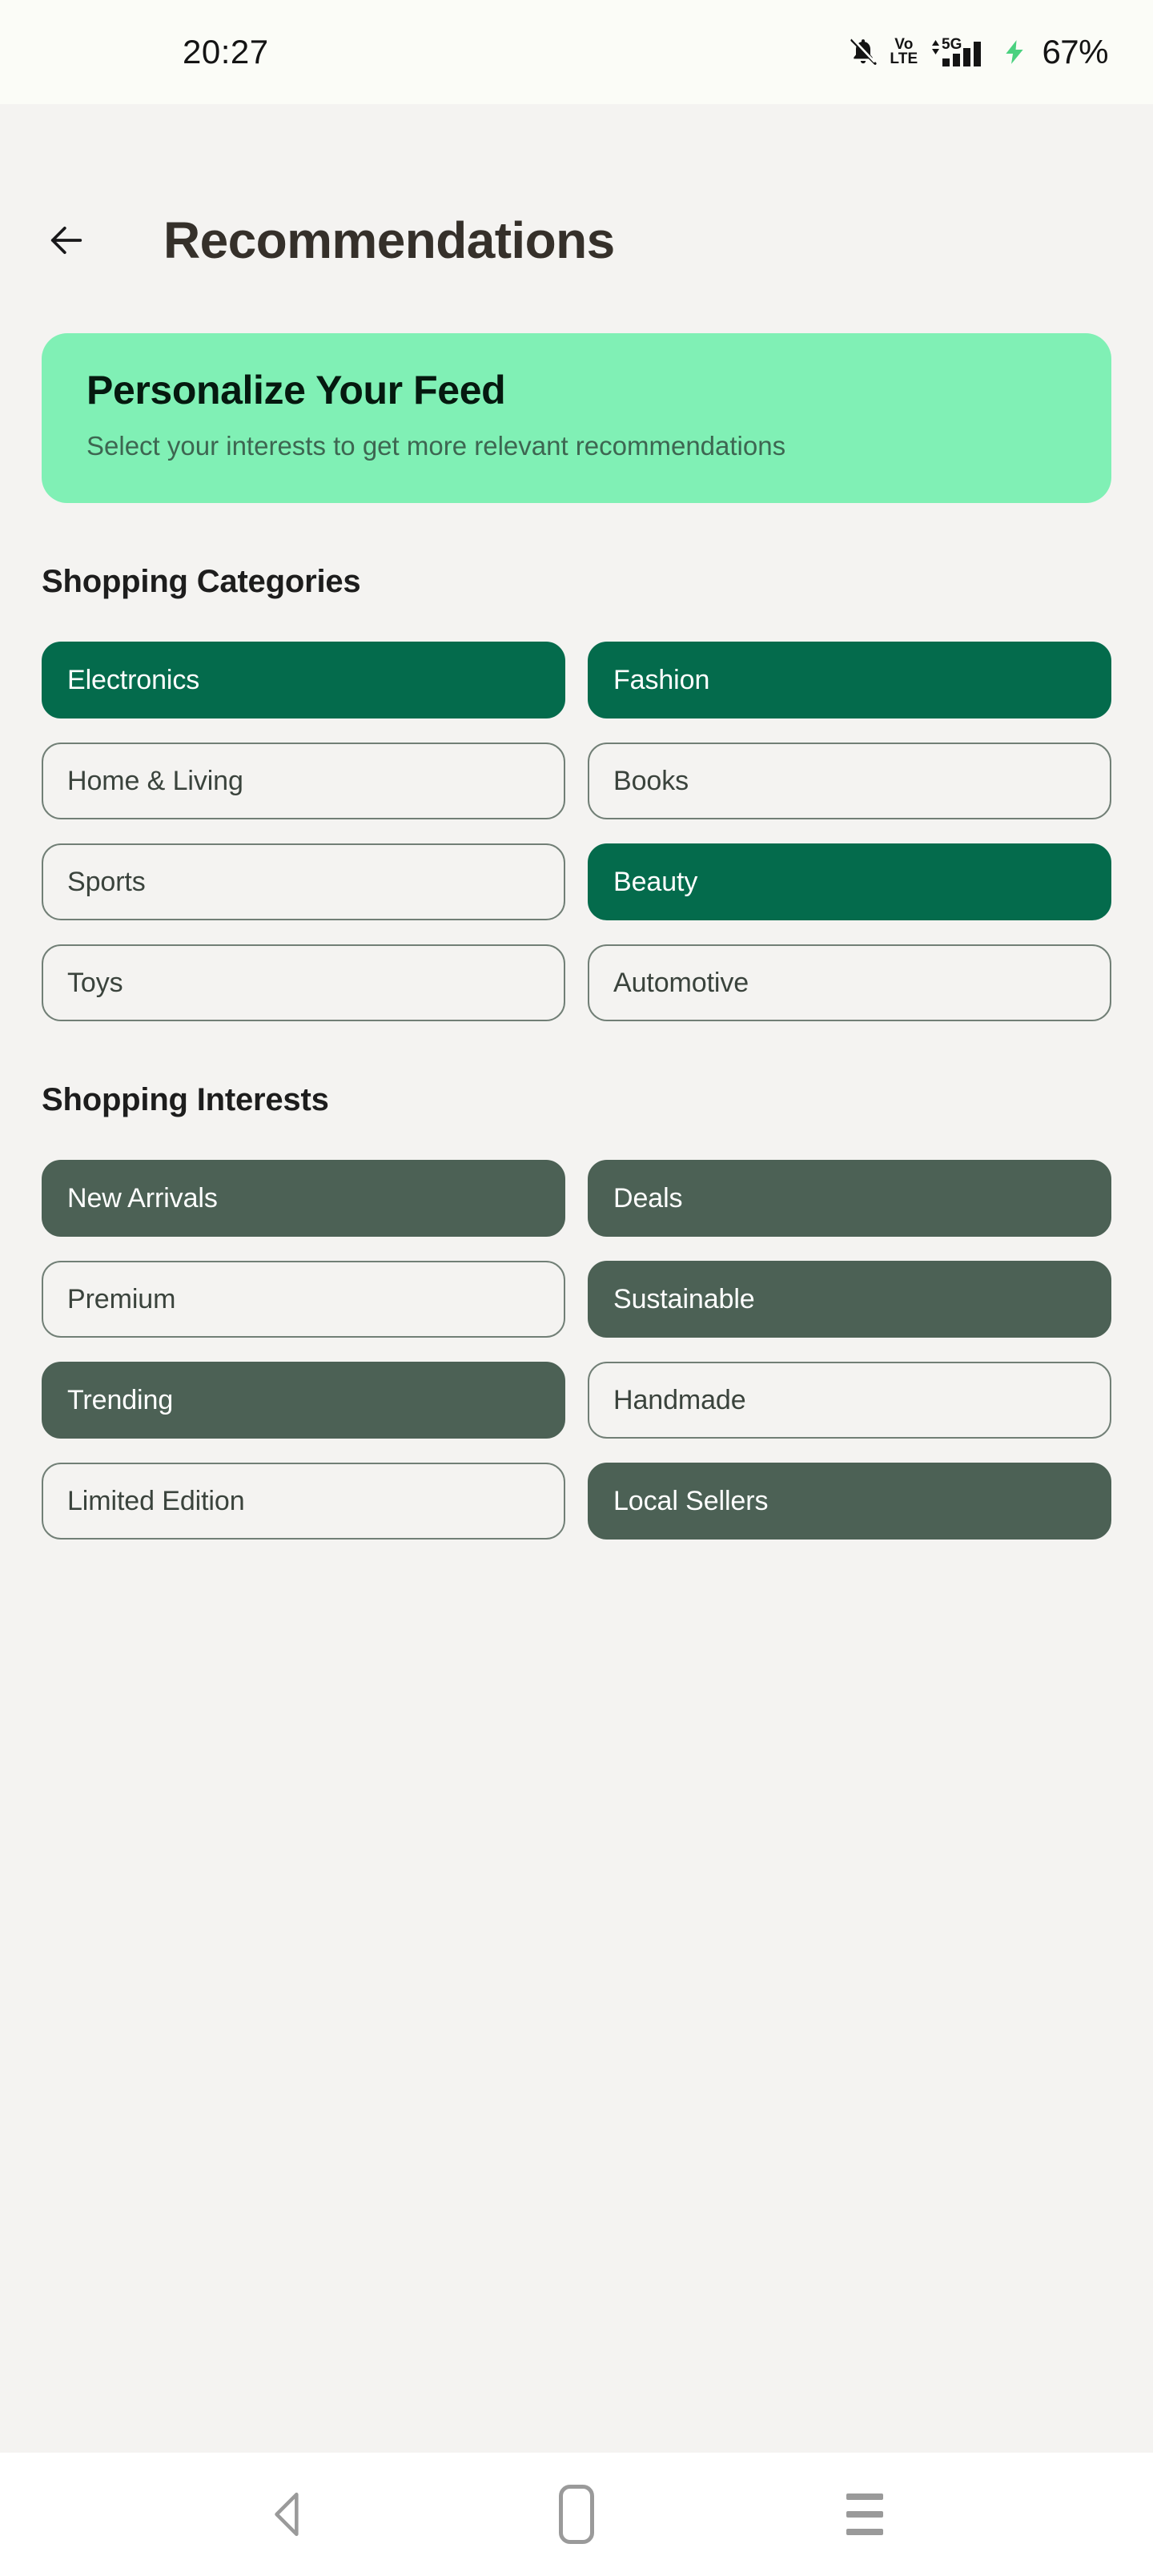  I want to click on nav-recents-button, so click(865, 2514).